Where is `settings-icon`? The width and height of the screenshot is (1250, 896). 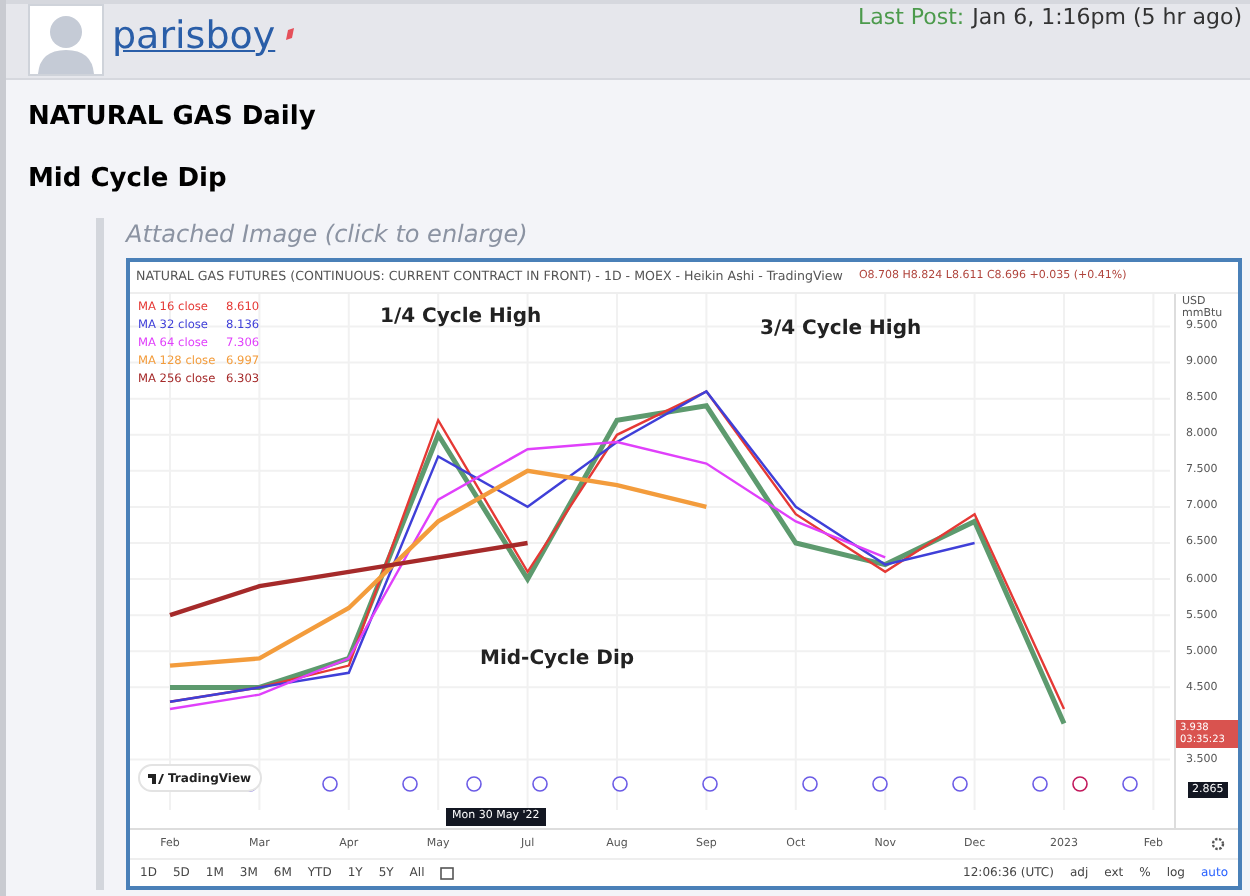 settings-icon is located at coordinates (1218, 844).